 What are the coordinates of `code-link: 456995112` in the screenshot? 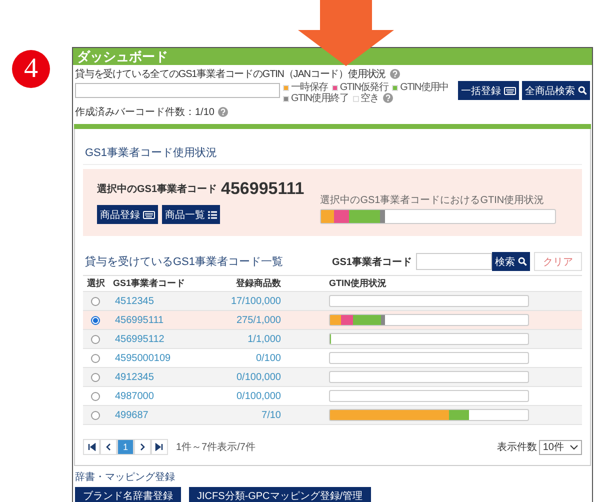 It's located at (138, 339).